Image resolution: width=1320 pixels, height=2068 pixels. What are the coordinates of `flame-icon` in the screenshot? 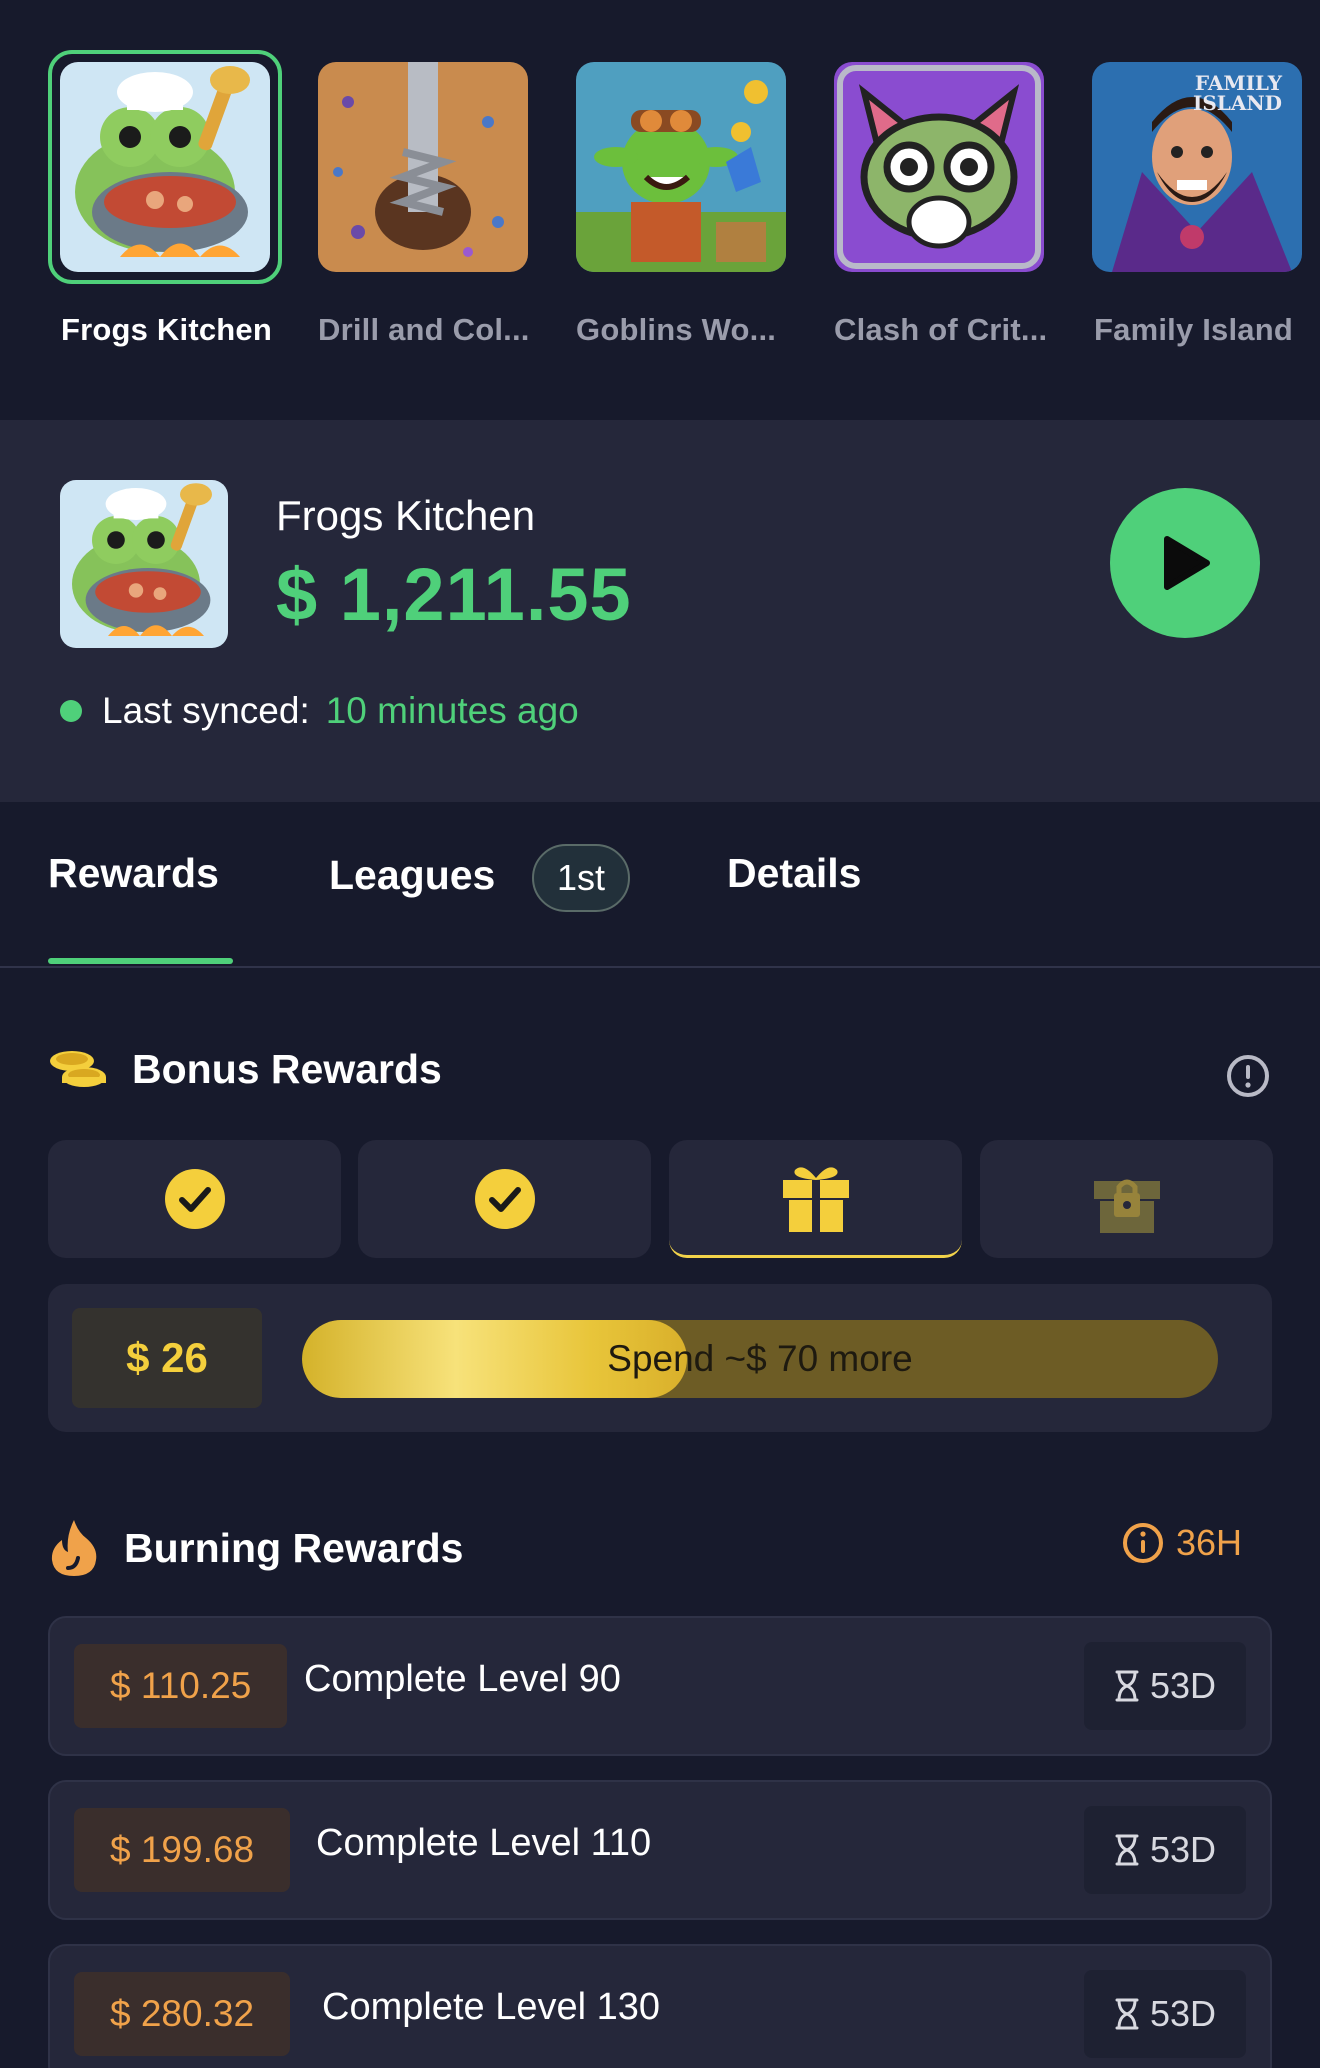 It's located at (74, 1548).